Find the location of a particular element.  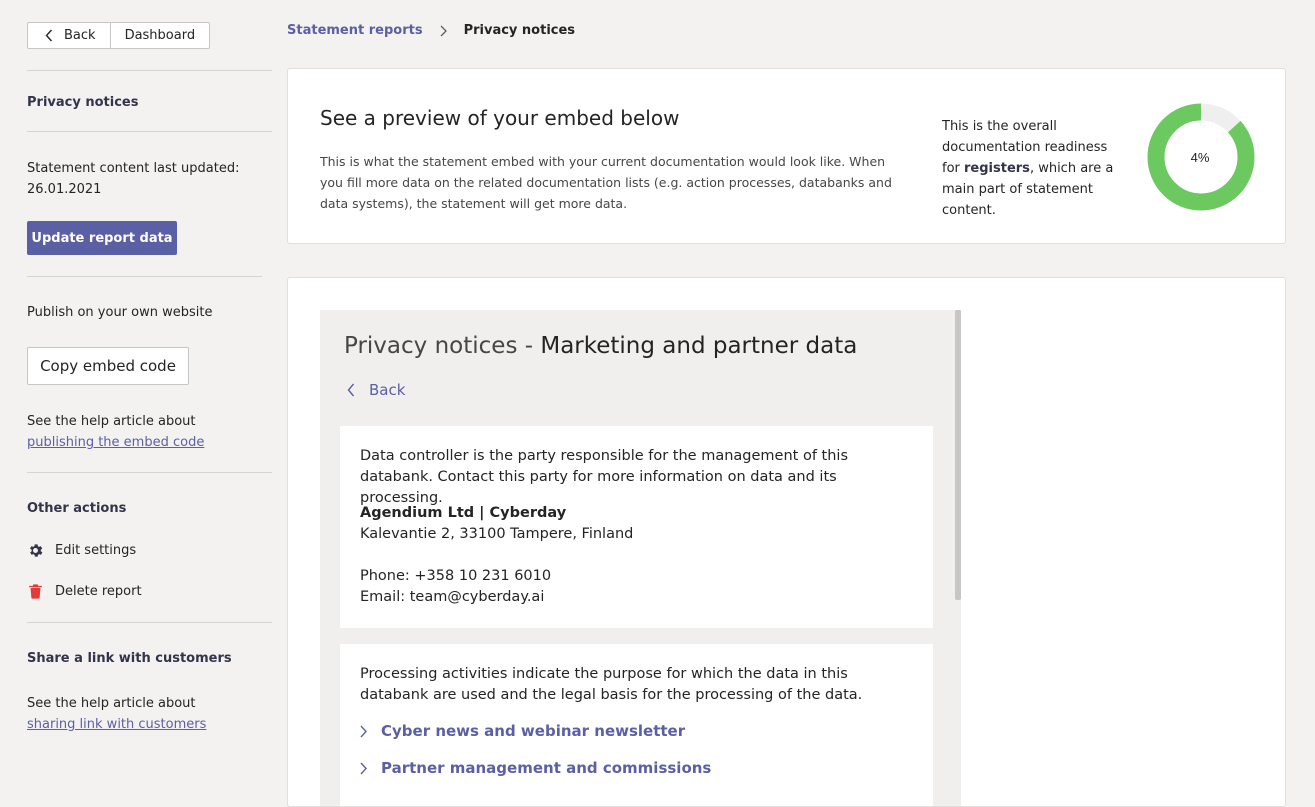

activity-item: Cyber news and webinar newsletter is located at coordinates (522, 731).